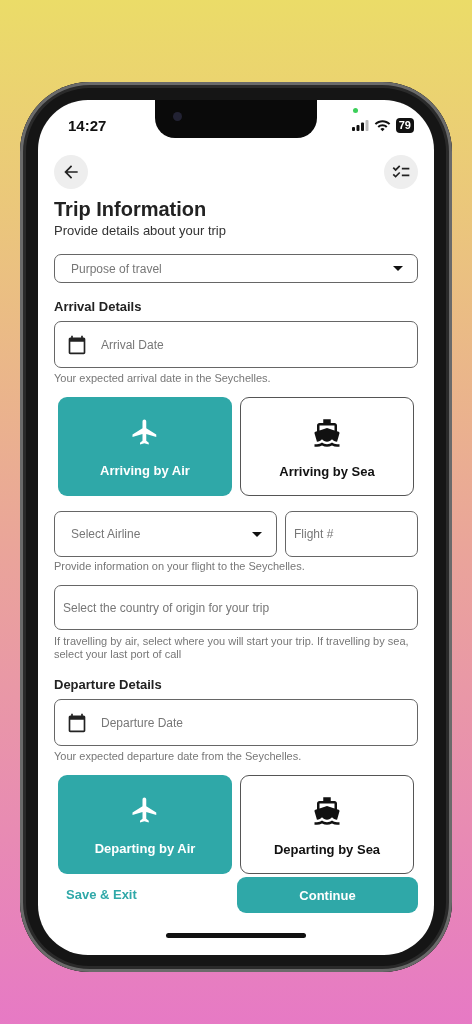 The height and width of the screenshot is (1024, 472). What do you see at coordinates (101, 894) in the screenshot?
I see `save-exit-button: Save & Exit` at bounding box center [101, 894].